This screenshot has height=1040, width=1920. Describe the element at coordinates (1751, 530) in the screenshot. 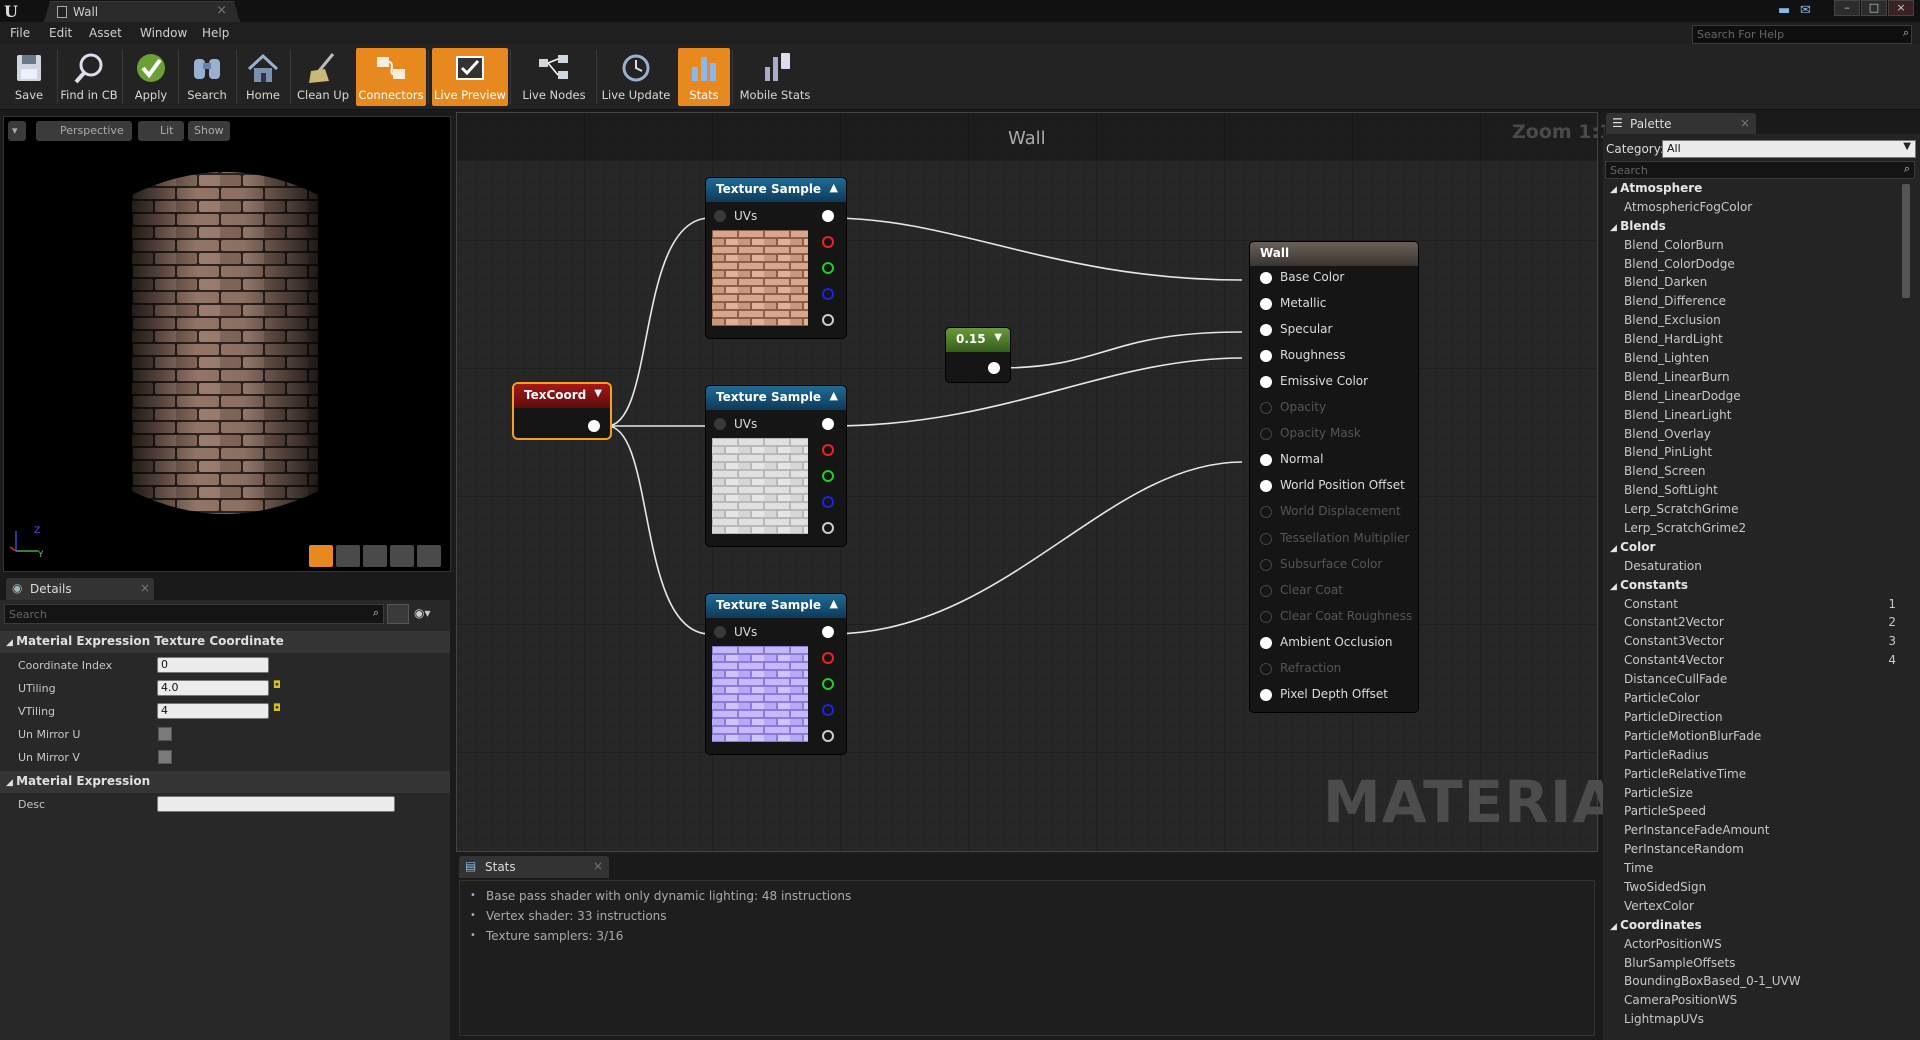

I see `palette-item: Lerp_ScratchGrime2` at that location.